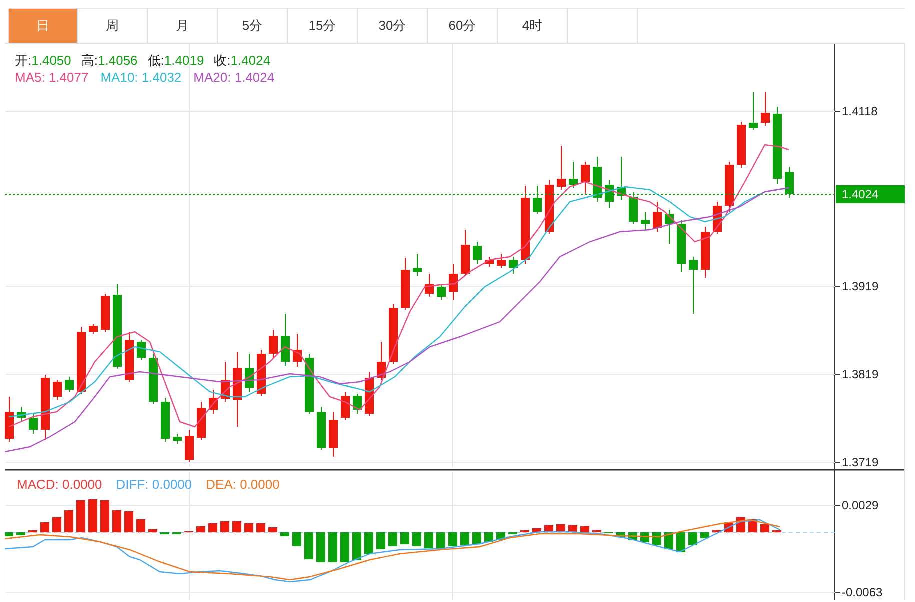  What do you see at coordinates (141, 77) in the screenshot?
I see `legend-entry: MA10: 1.4032` at bounding box center [141, 77].